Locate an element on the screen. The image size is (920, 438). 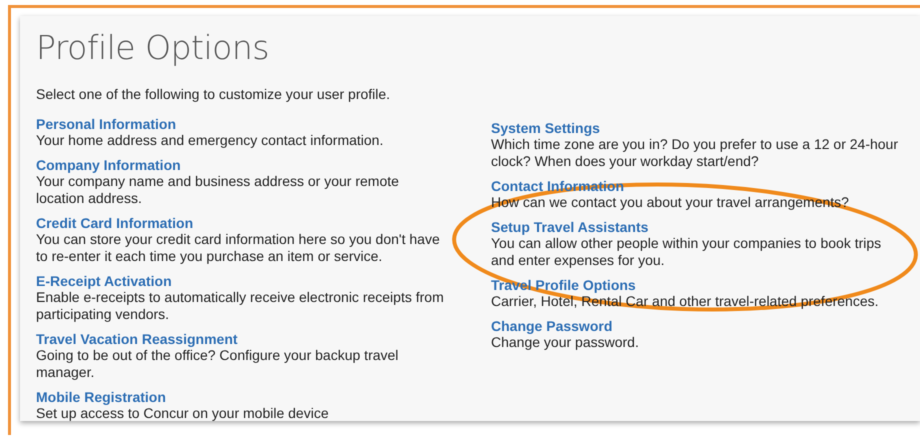
intro-text: Select one of the following to customize your user profile. is located at coordinates (213, 94).